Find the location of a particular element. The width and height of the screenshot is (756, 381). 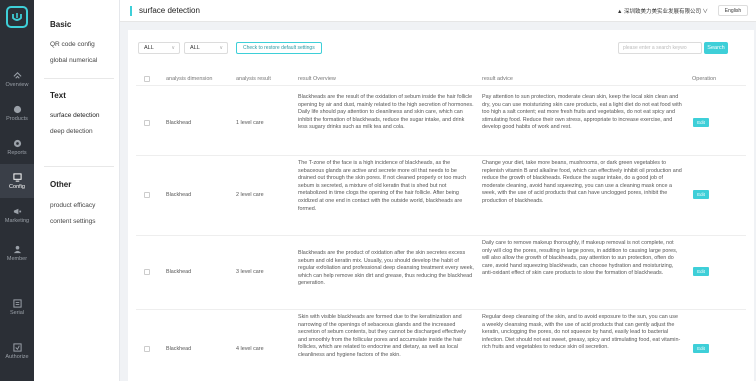

header-analysis-result: analysis result is located at coordinates (253, 79).